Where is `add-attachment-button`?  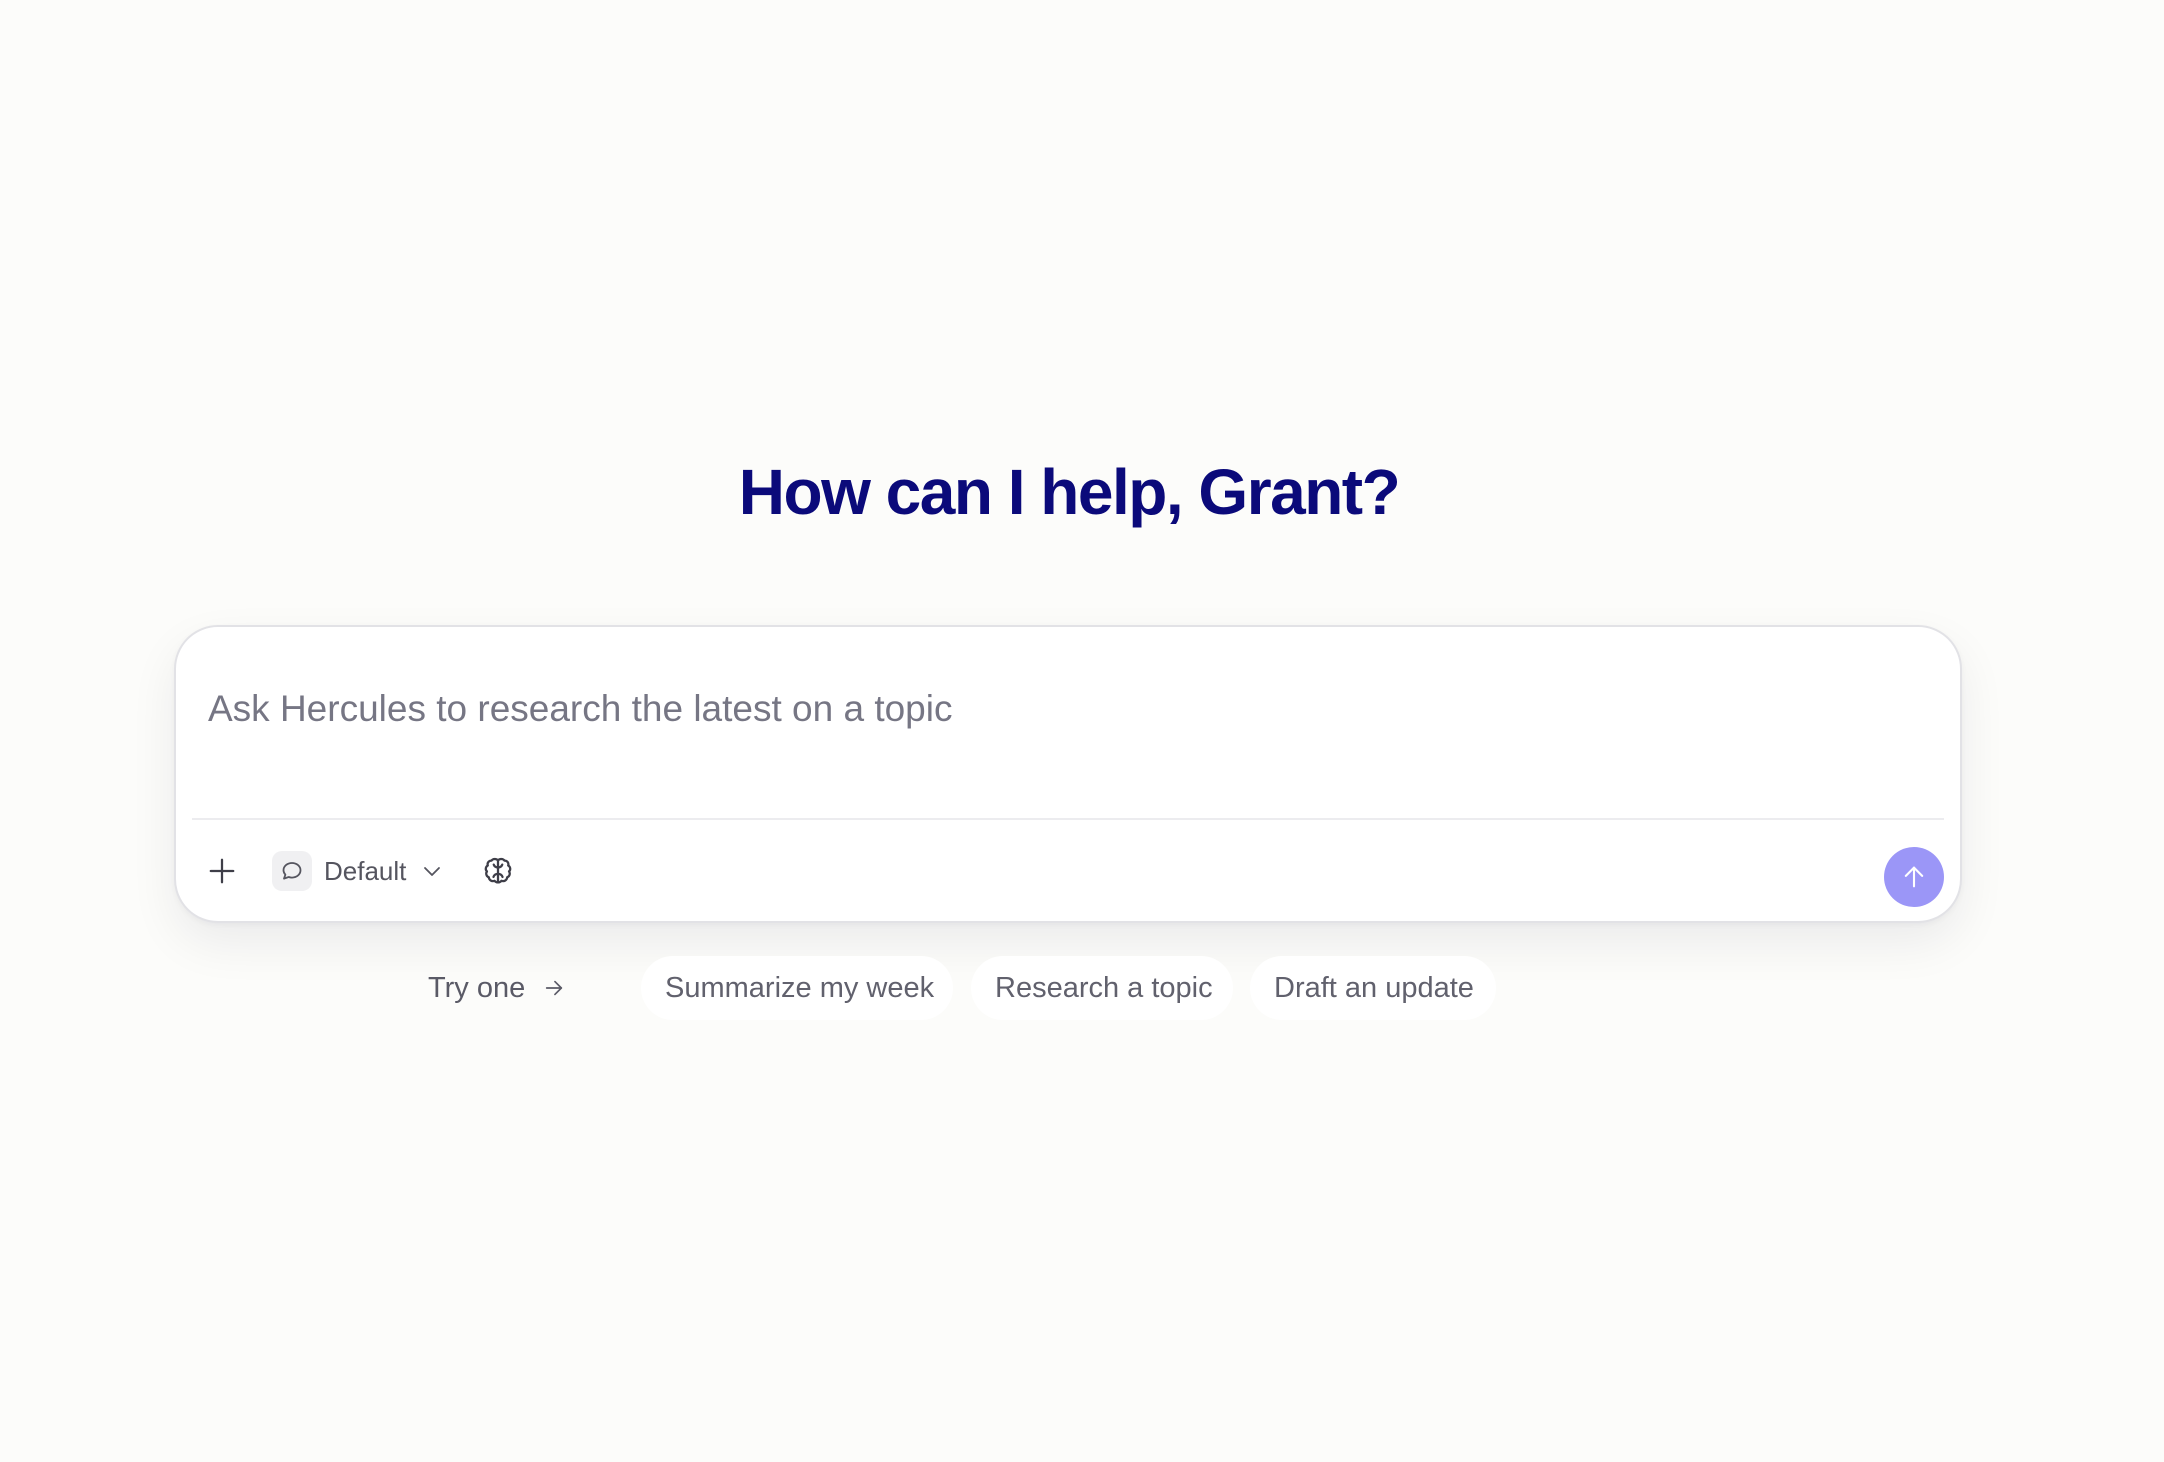
add-attachment-button is located at coordinates (222, 871).